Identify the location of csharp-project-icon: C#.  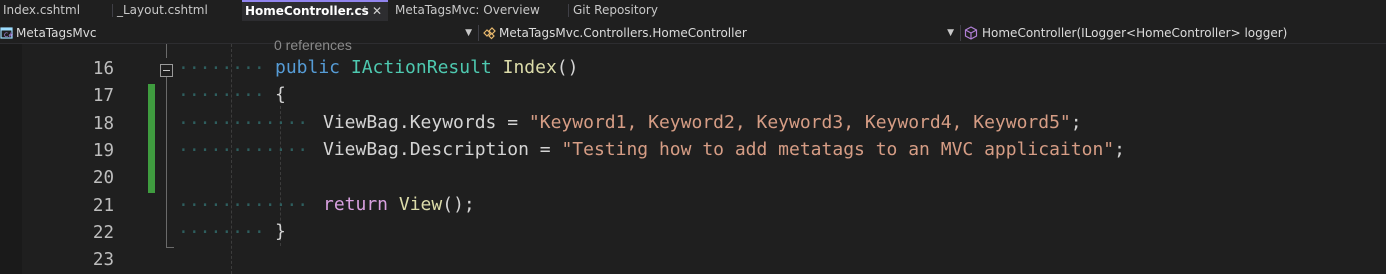
(6, 33).